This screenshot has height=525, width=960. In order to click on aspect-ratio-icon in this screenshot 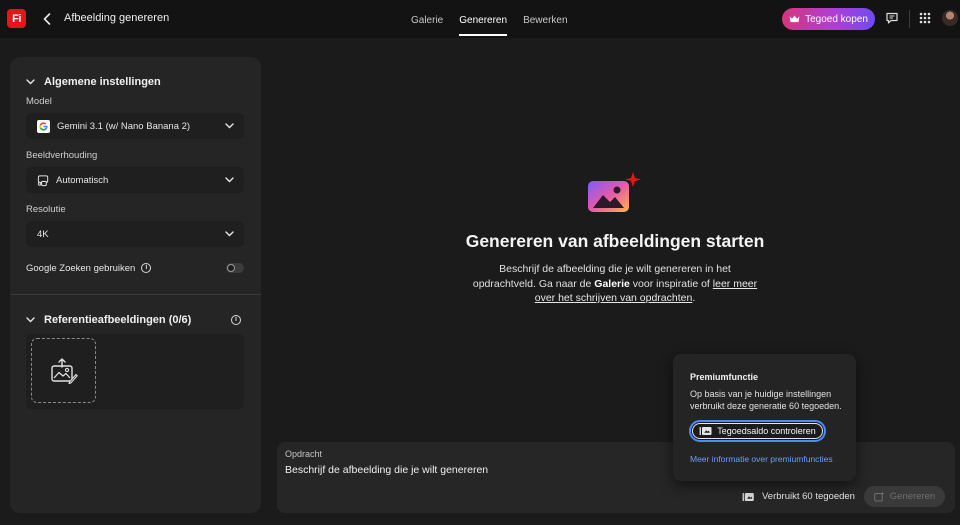, I will do `click(43, 180)`.